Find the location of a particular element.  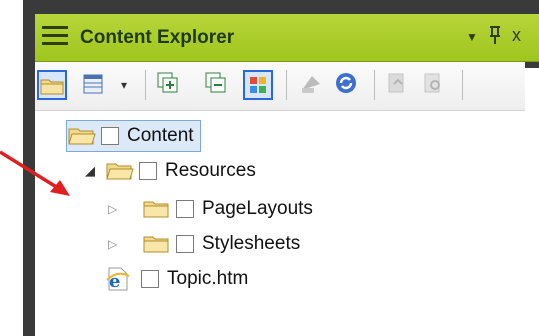

tree-item-topic: e Topic.htm is located at coordinates (176, 279).